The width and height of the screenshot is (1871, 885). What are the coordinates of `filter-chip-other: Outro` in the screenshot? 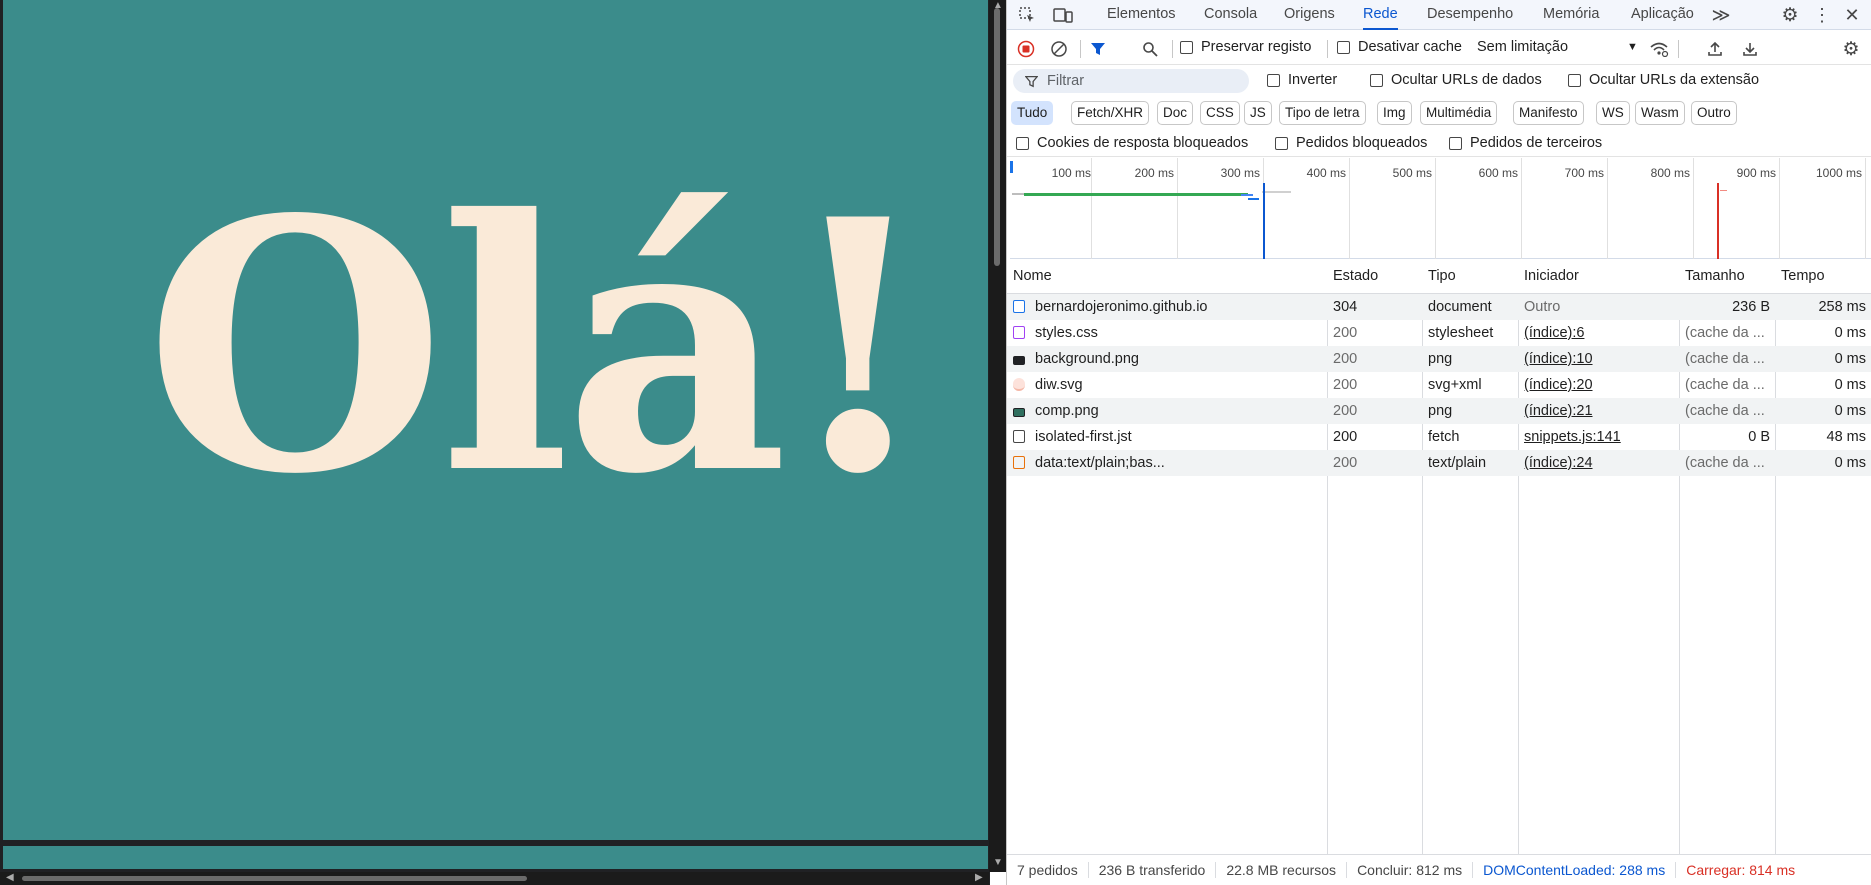 It's located at (1714, 113).